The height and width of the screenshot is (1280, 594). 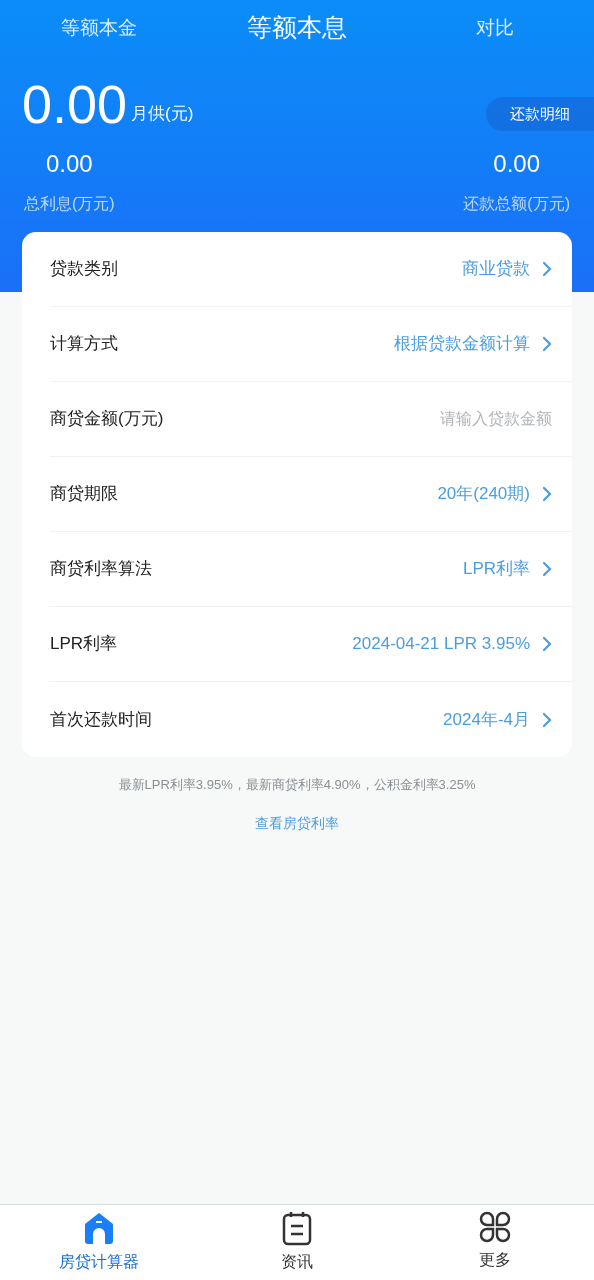 I want to click on loan-amount-field: 请输入贷款金额, so click(x=442, y=419).